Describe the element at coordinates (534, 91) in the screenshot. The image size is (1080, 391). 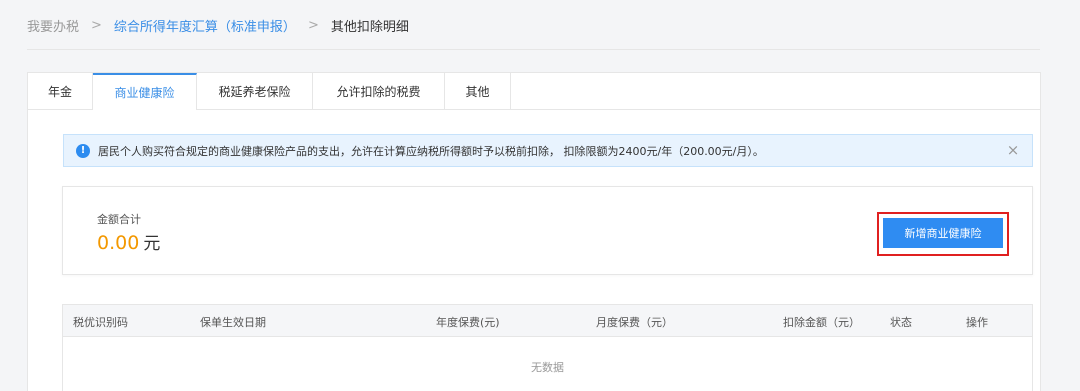
I see `tab-bar: 年金 商业健康险 税延养老保险 允许扣除的税费 其他` at that location.